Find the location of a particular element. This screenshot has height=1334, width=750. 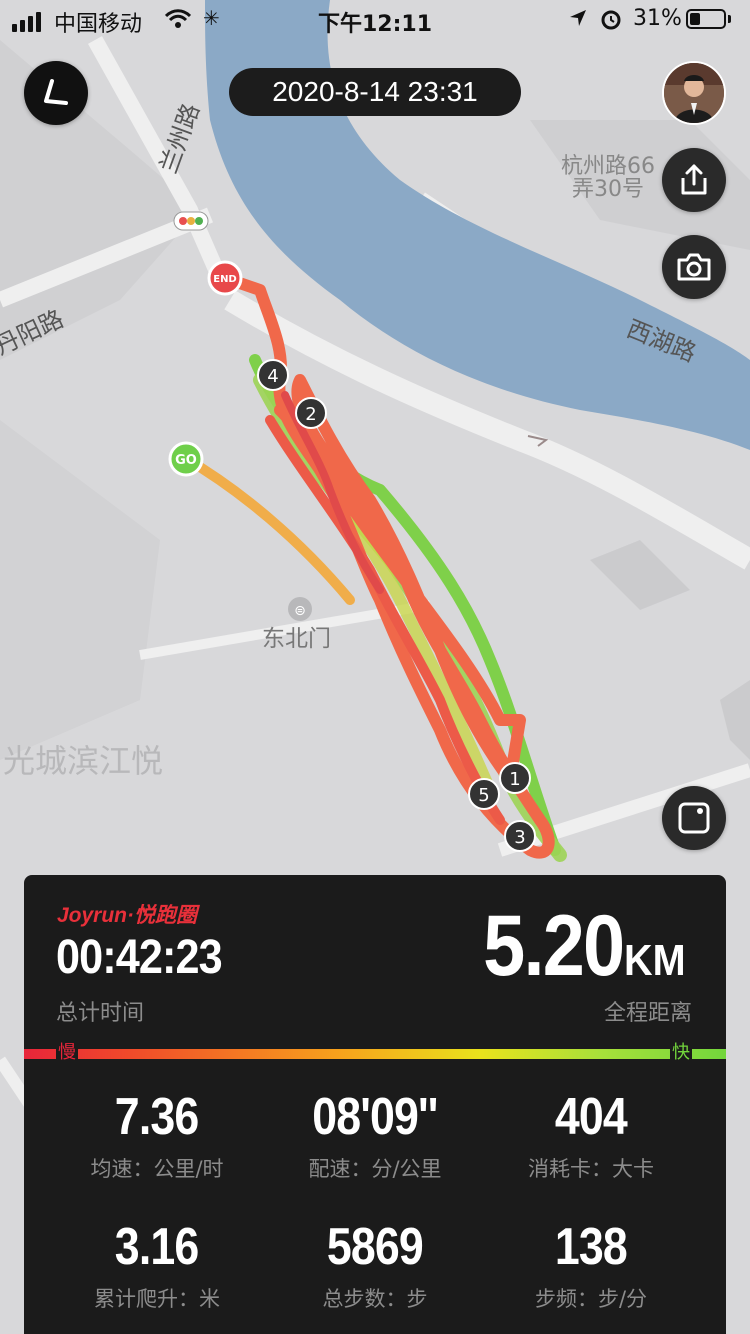

stat-label: 消耗卡：大卡 is located at coordinates (591, 1169).